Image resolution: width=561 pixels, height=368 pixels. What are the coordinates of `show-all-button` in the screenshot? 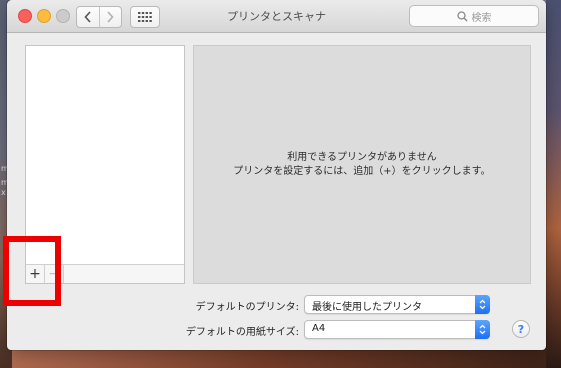 It's located at (145, 17).